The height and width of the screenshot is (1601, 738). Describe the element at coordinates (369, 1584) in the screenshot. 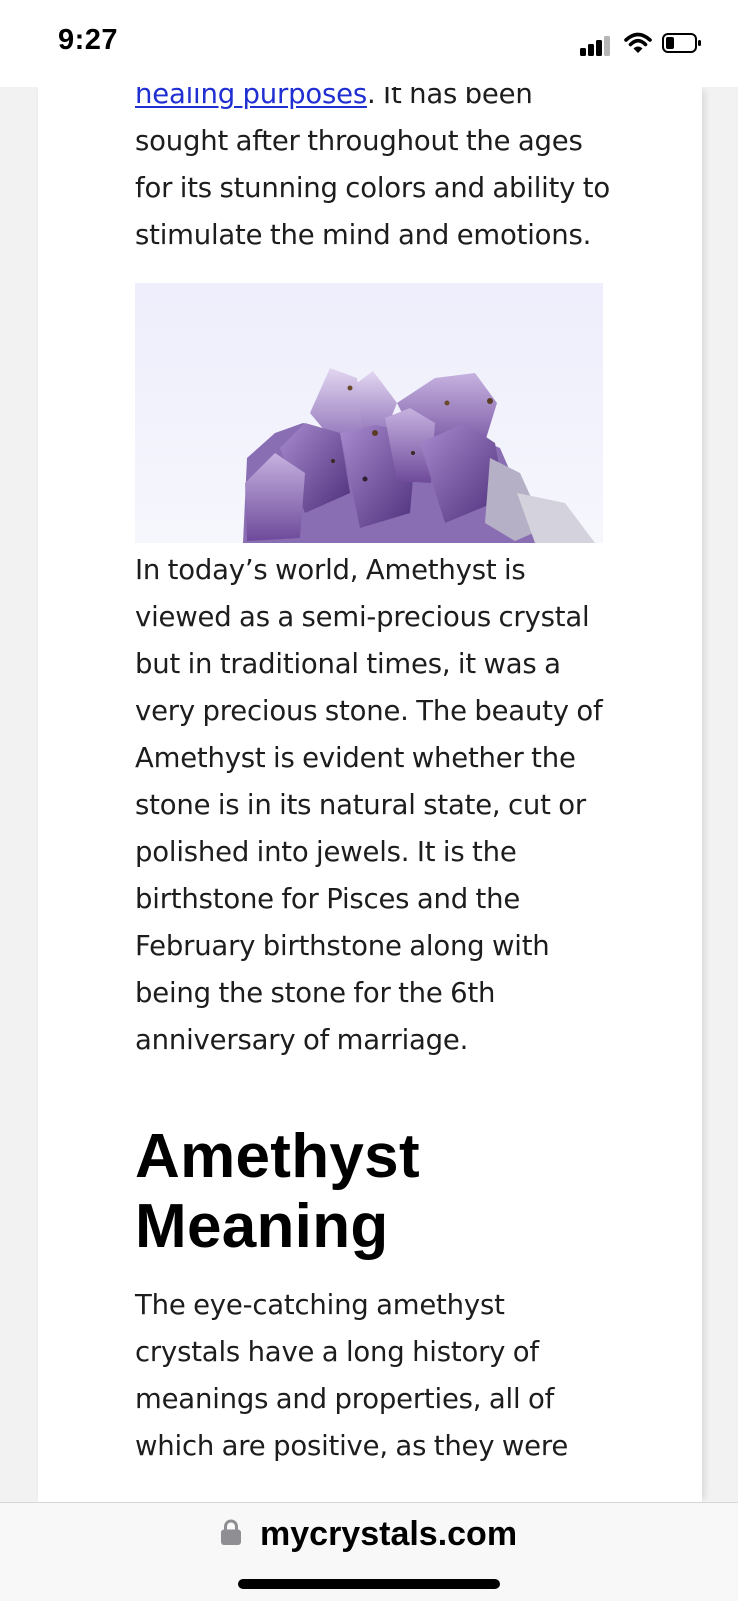

I see `home-indicator` at that location.